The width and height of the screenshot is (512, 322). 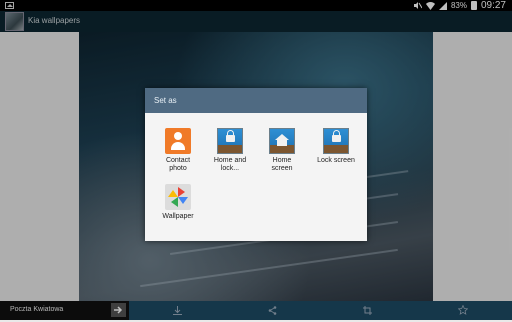 I want to click on option-label: Home, so click(x=282, y=160).